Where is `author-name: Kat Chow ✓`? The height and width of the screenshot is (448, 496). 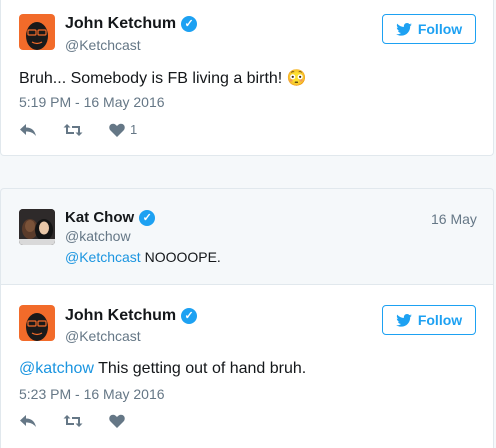 author-name: Kat Chow ✓ is located at coordinates (110, 217).